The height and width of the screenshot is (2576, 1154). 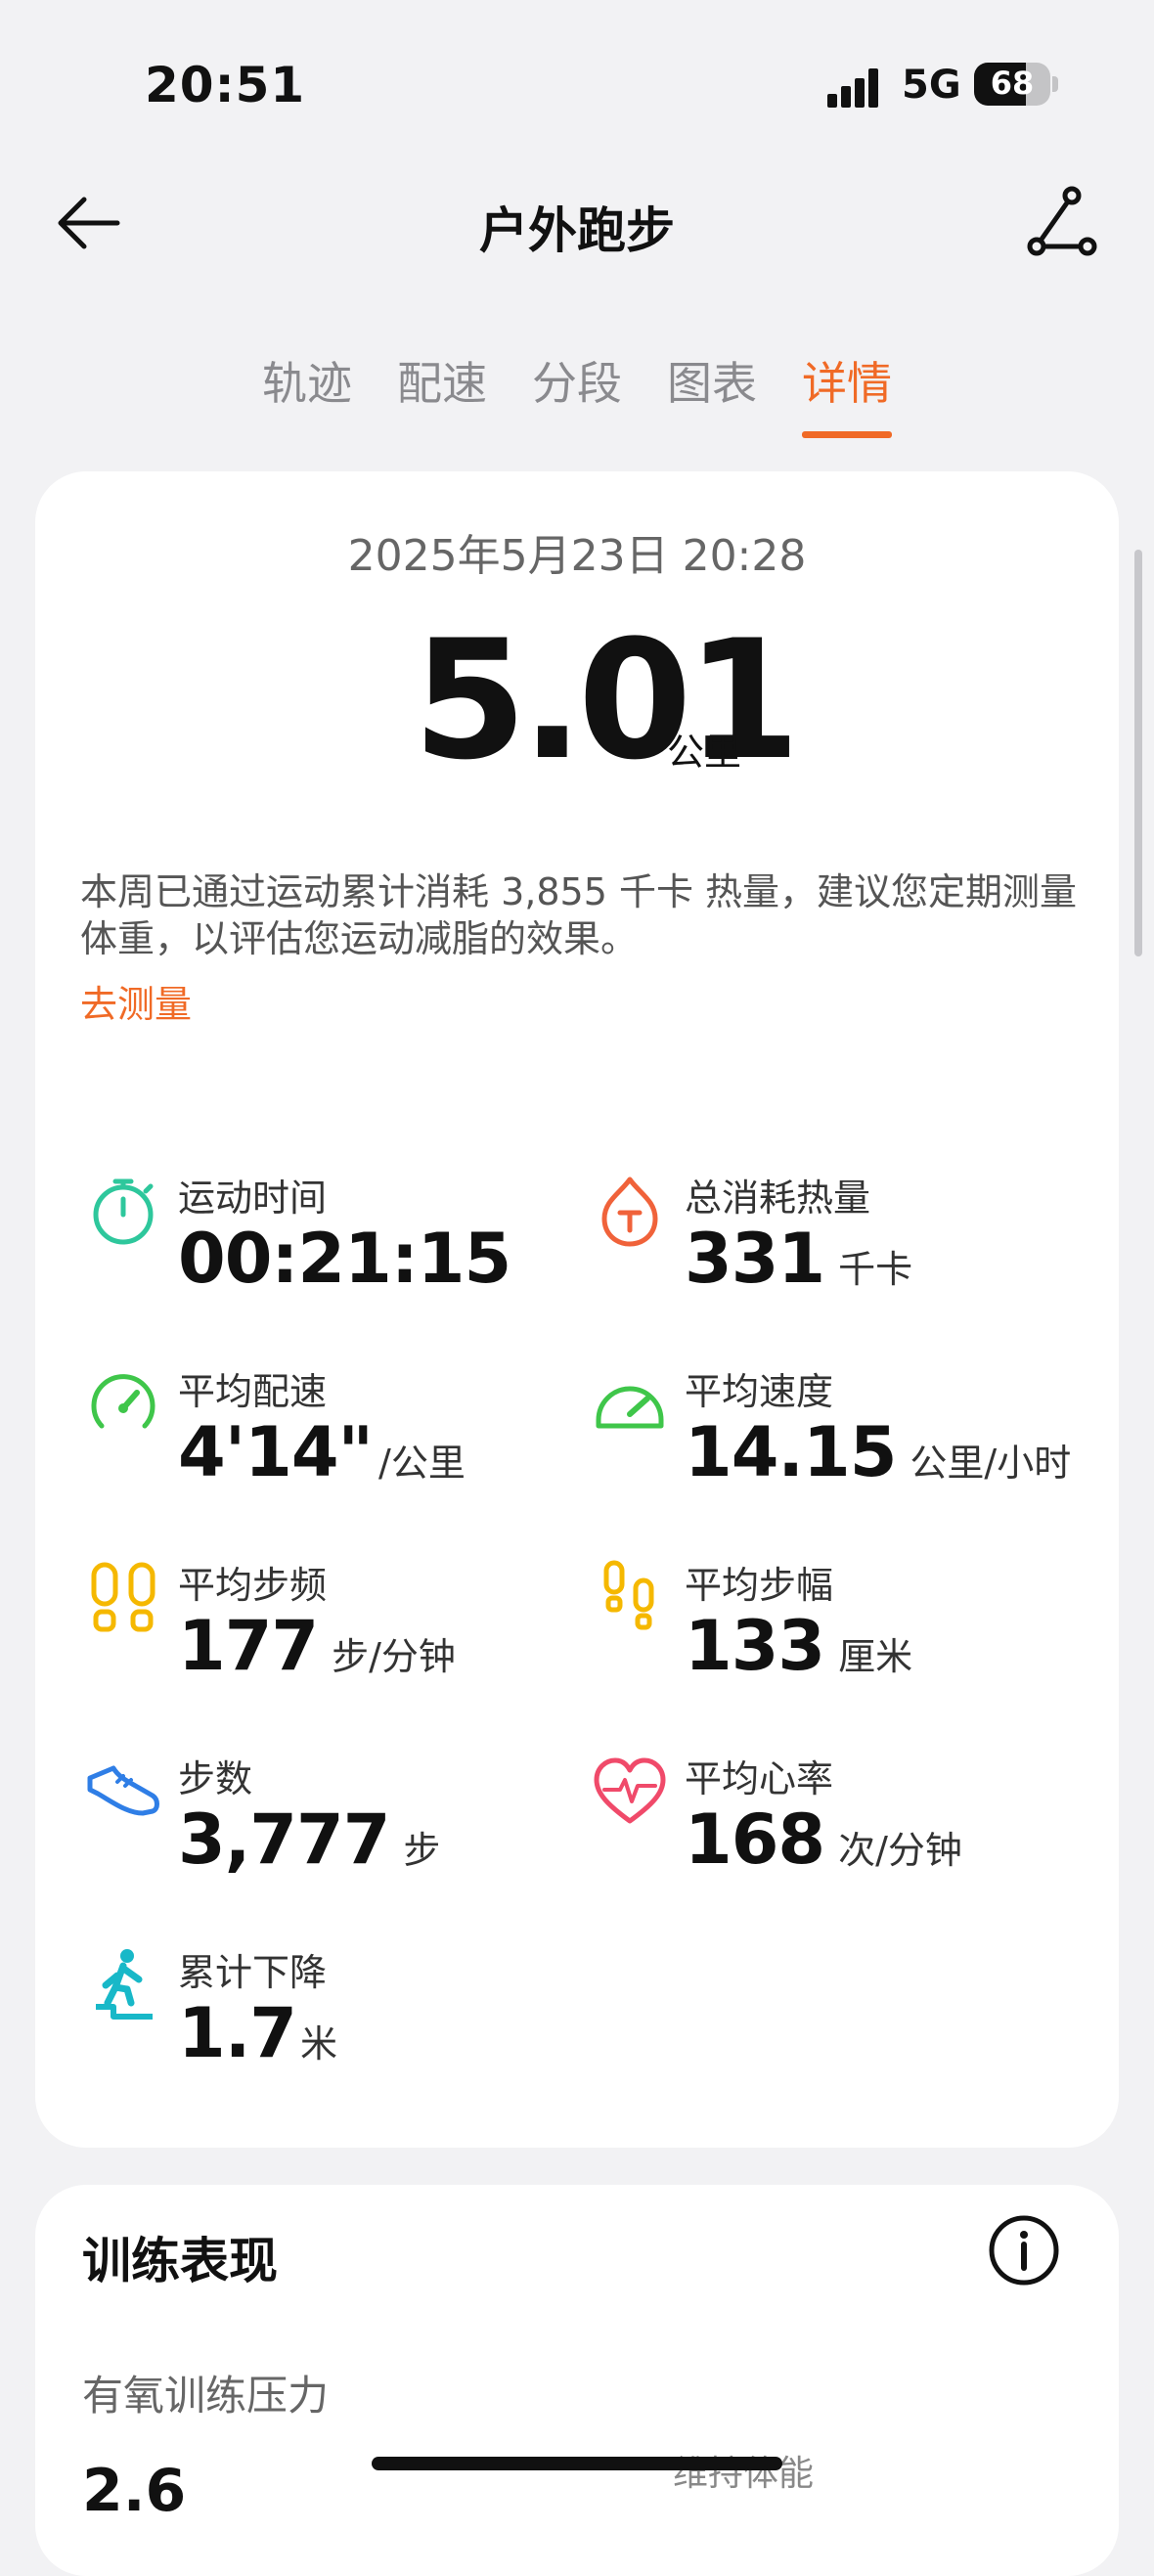 I want to click on heart-rate-icon, so click(x=630, y=1792).